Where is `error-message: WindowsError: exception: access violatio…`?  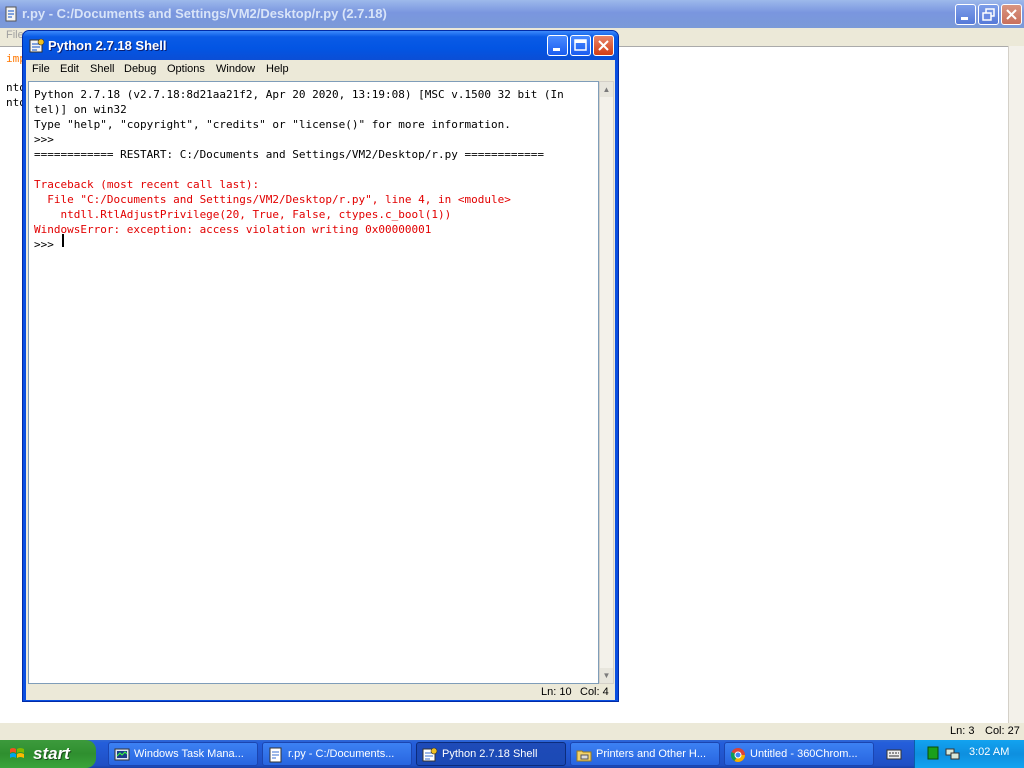 error-message: WindowsError: exception: access violatio… is located at coordinates (233, 229).